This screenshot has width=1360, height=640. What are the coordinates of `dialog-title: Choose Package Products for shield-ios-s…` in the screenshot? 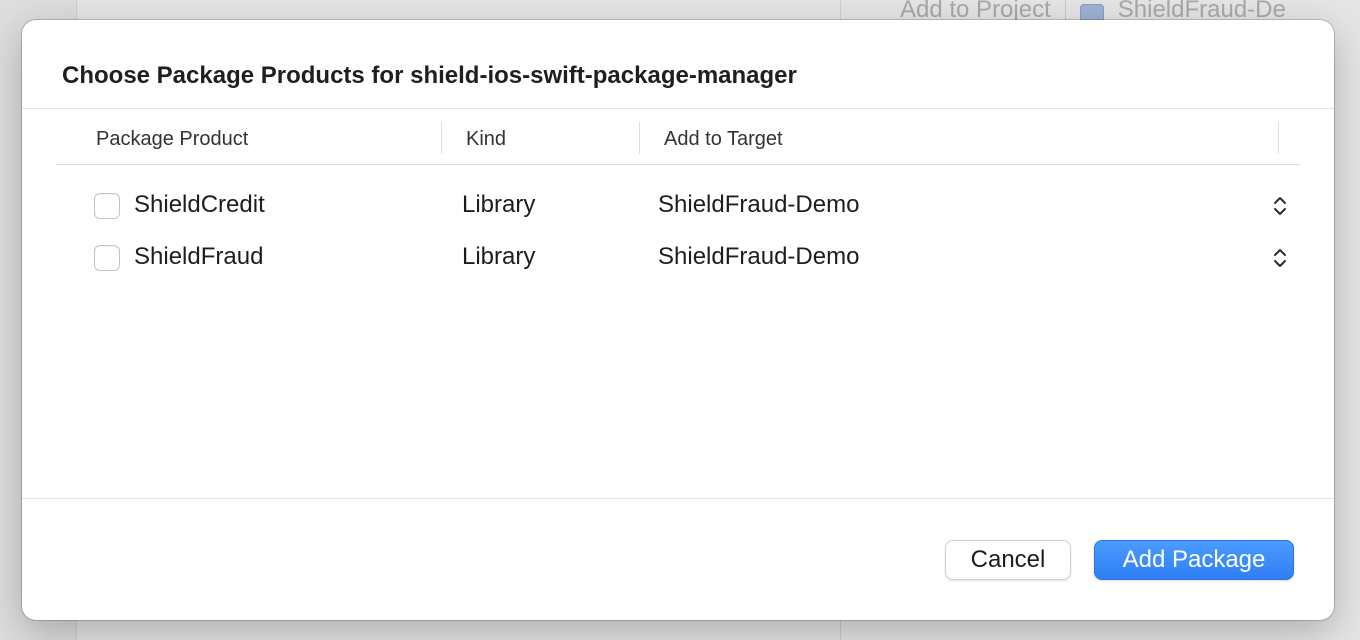 It's located at (429, 75).